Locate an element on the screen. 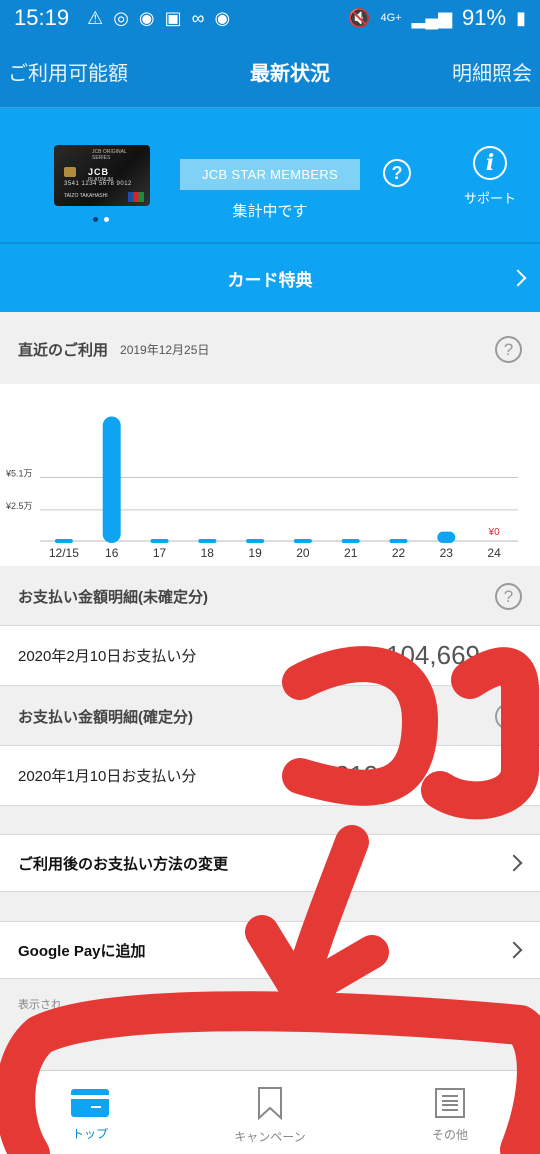 This screenshot has height=1154, width=540. recent-usage-date: 2019年12月25日 is located at coordinates (165, 349).